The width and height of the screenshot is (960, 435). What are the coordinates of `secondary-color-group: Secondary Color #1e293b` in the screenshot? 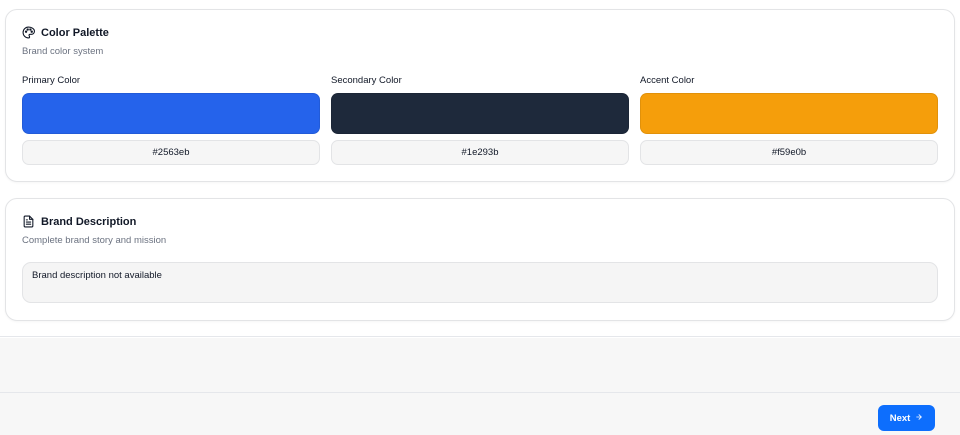 It's located at (480, 120).